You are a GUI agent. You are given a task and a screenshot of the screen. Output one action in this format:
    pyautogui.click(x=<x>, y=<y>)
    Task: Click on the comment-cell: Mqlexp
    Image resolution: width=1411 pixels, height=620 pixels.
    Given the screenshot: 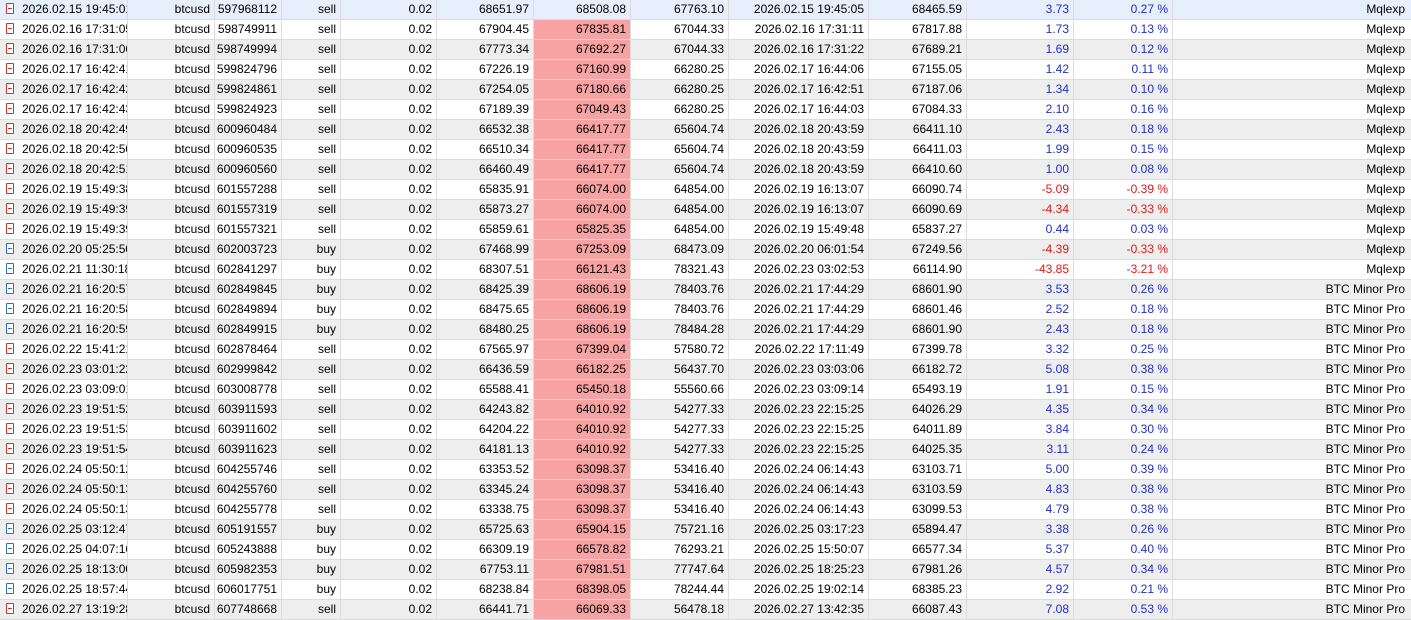 What is the action you would take?
    pyautogui.click(x=1385, y=229)
    